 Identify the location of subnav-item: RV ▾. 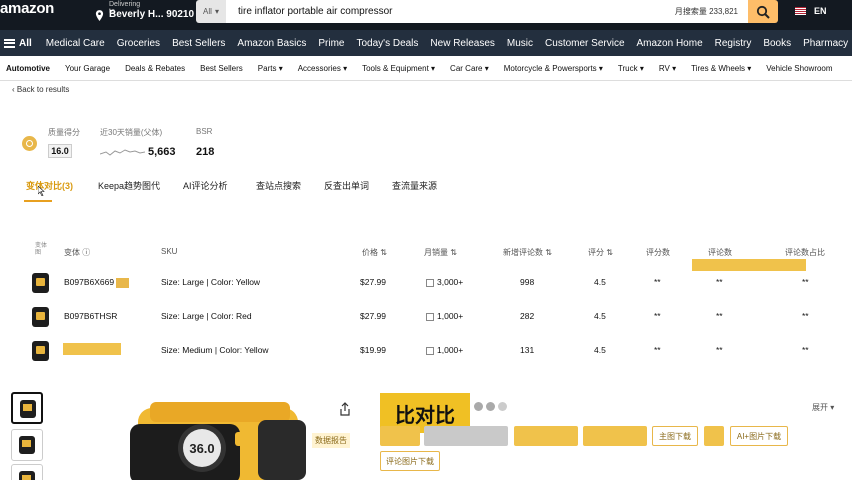
(667, 68).